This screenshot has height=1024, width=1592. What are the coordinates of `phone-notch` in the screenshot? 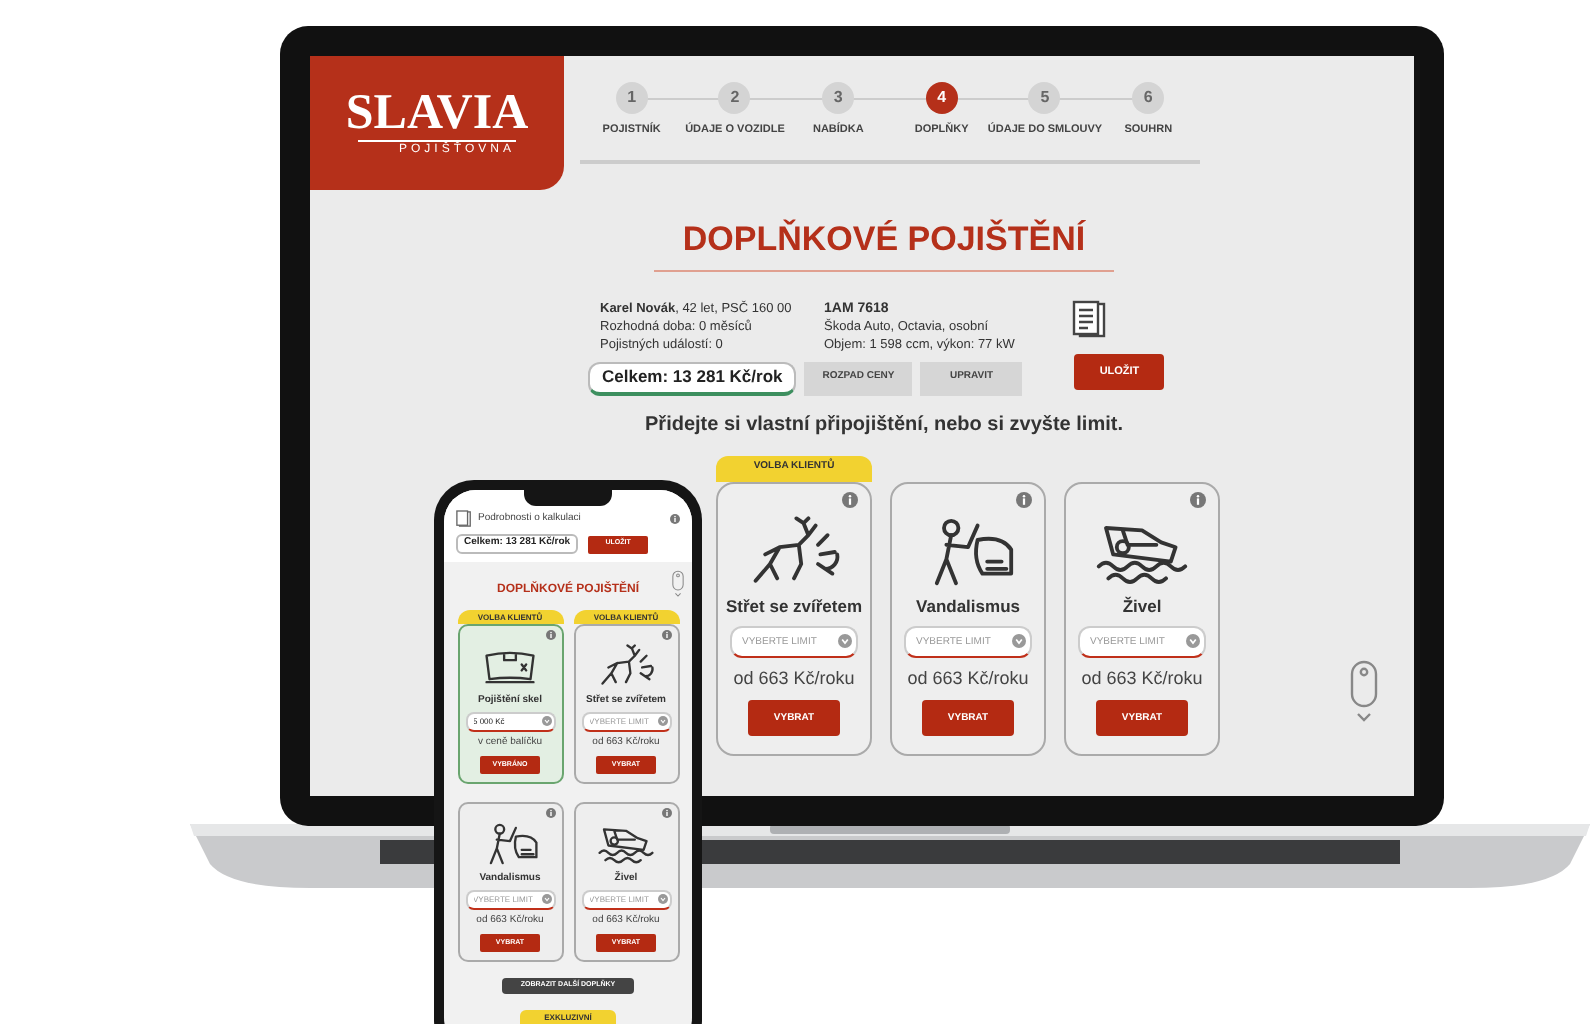 It's located at (568, 498).